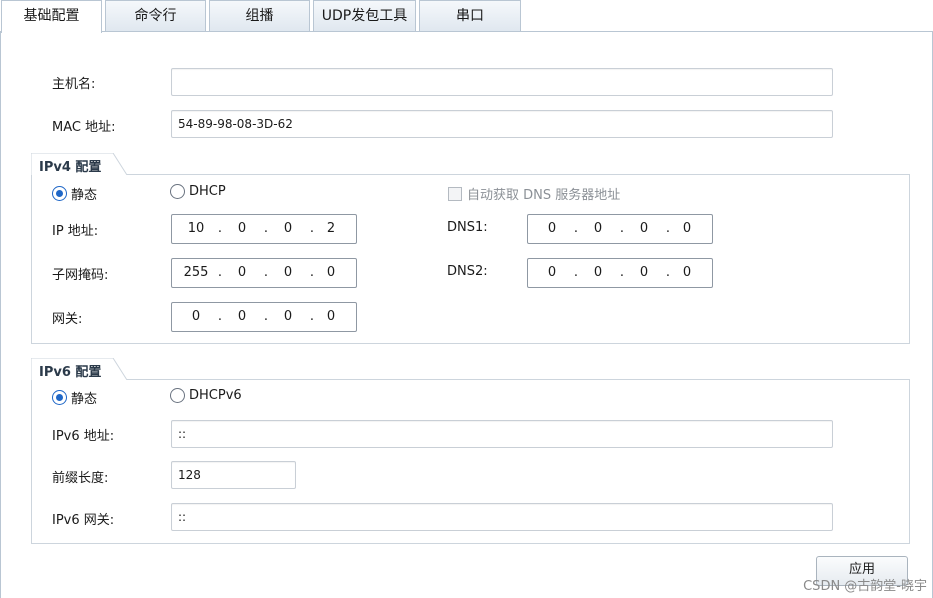 This screenshot has width=933, height=598. What do you see at coordinates (598, 272) in the screenshot?
I see `dns2-octet-2: 0` at bounding box center [598, 272].